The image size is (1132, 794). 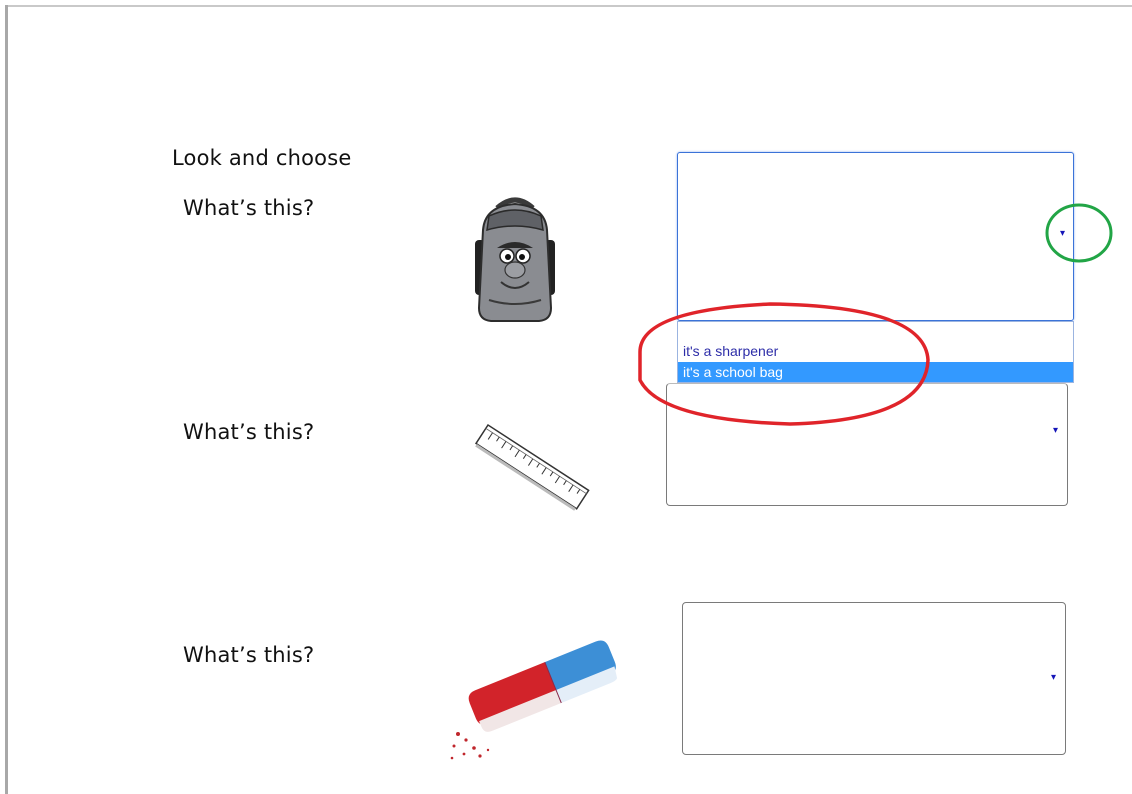 I want to click on page-border-top, so click(x=568, y=6).